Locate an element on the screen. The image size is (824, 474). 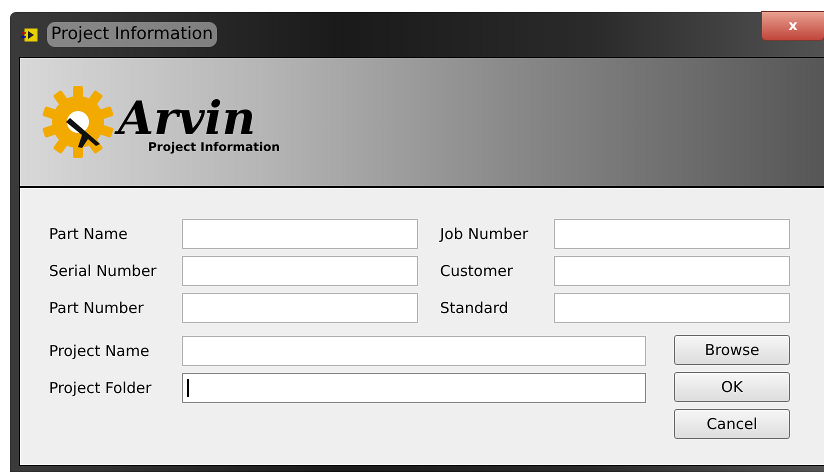
field-label: Part Name is located at coordinates (89, 234).